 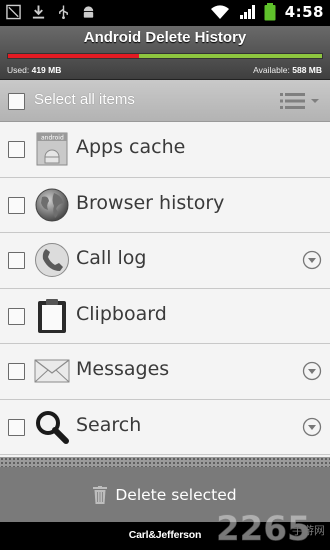 I want to click on signal-icon, so click(x=247, y=12).